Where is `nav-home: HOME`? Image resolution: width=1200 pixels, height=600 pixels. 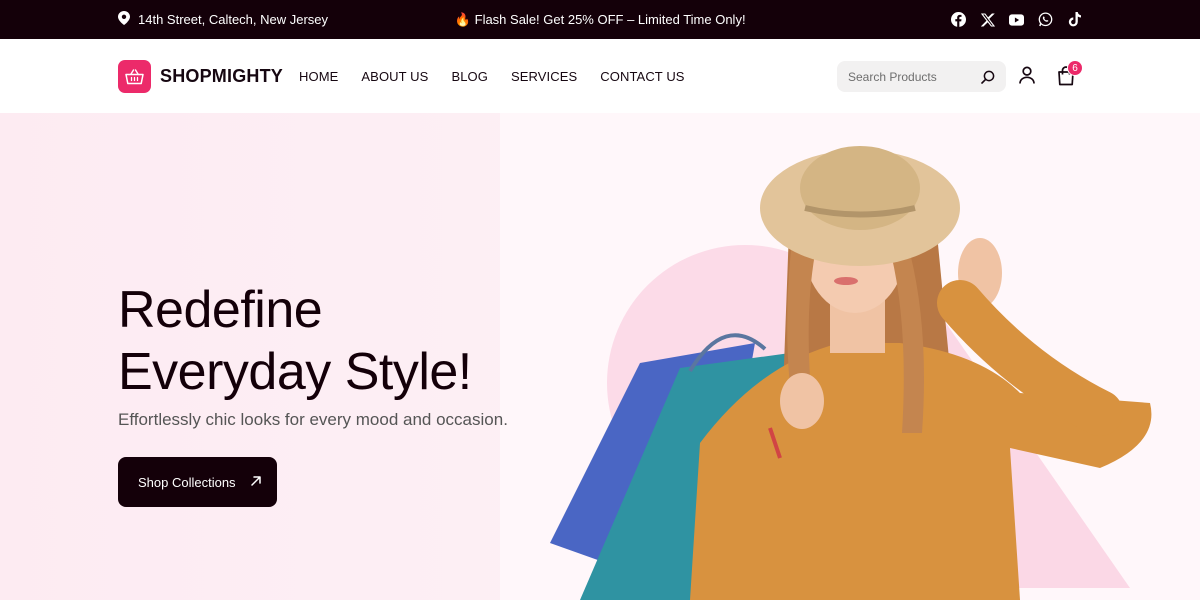 nav-home: HOME is located at coordinates (318, 76).